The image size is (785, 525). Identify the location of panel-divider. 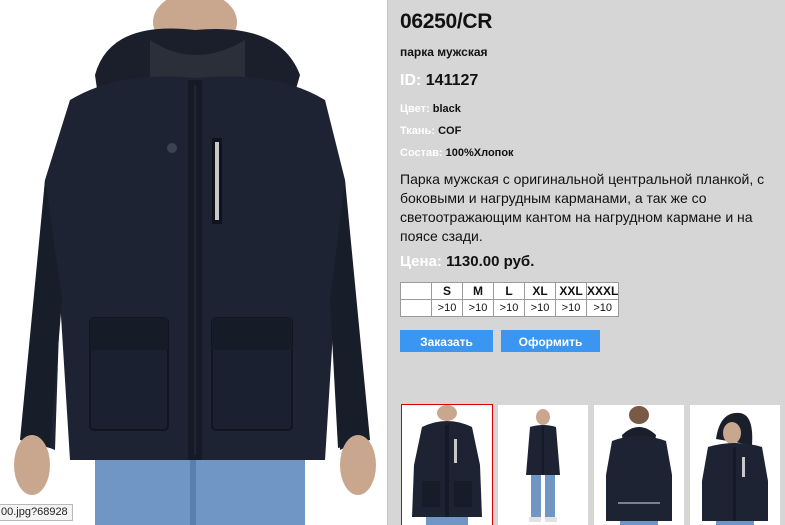
(387, 262).